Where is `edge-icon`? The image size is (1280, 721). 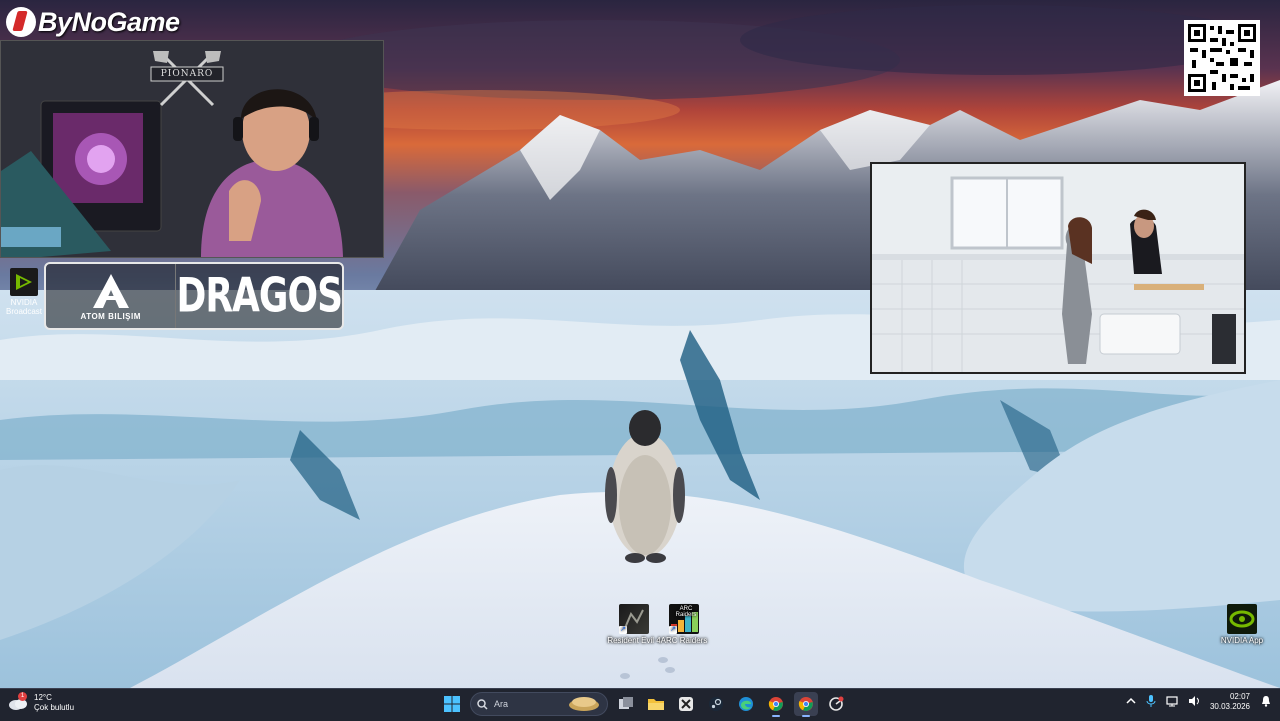
edge-icon is located at coordinates (746, 704).